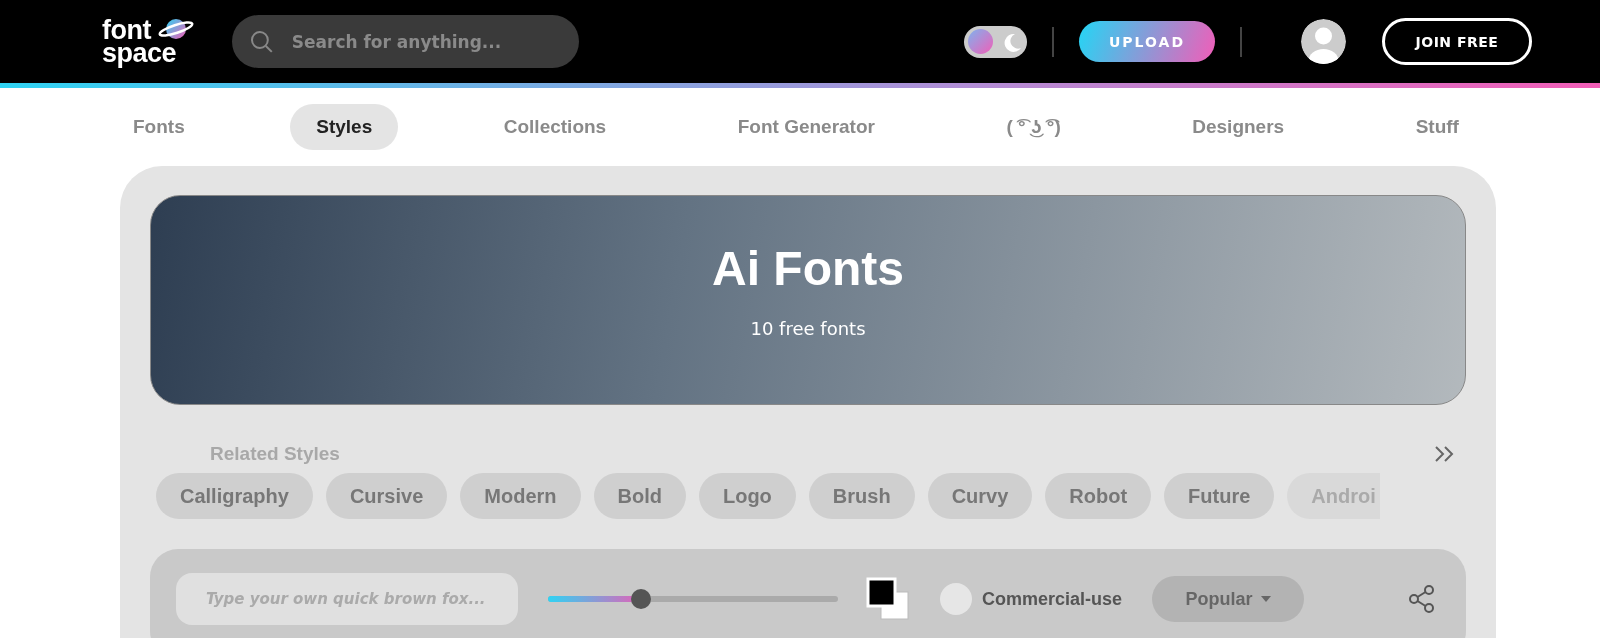 This screenshot has width=1600, height=638. I want to click on nav-tab: Stuff, so click(1437, 127).